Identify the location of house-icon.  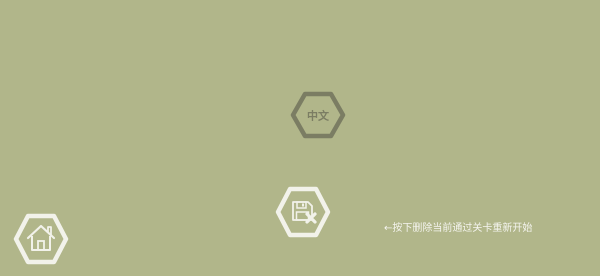
(41, 239).